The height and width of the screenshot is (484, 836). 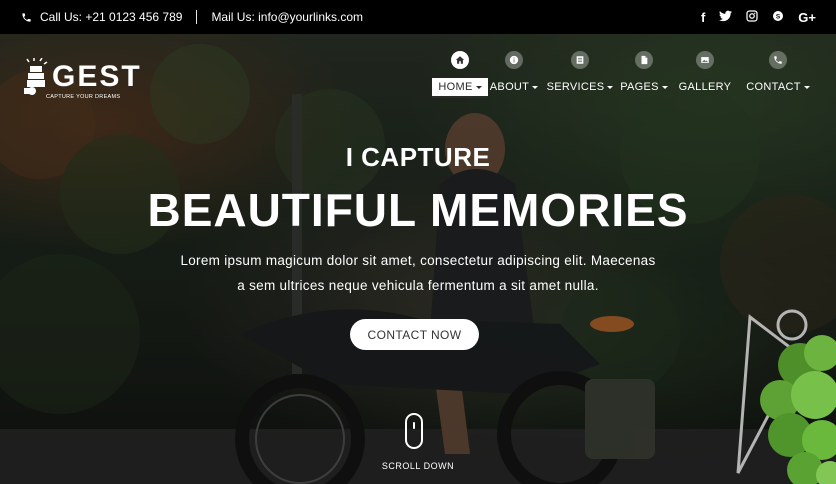 I want to click on skype-icon: S, so click(x=778, y=17).